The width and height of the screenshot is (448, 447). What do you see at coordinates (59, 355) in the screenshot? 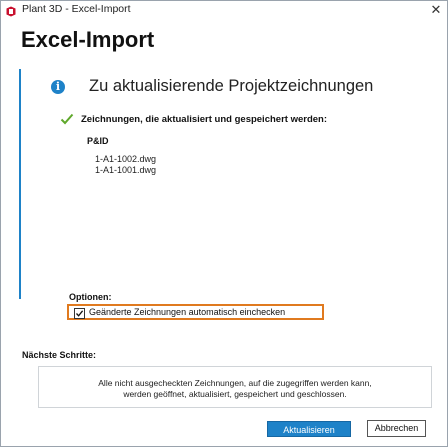
I see `next-steps-label: Nächste Schritte:` at bounding box center [59, 355].